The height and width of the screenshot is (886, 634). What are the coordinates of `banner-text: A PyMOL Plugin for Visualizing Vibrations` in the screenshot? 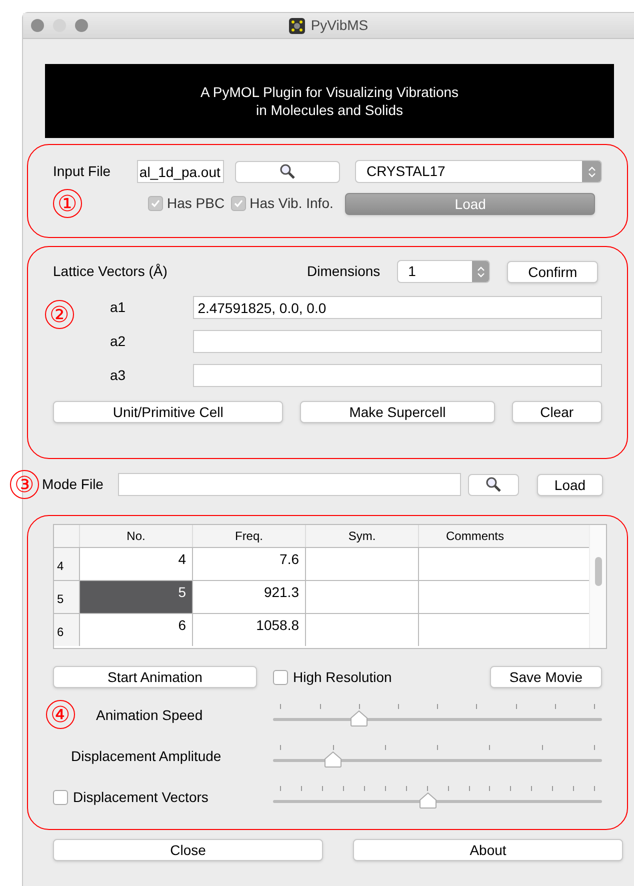 It's located at (329, 92).